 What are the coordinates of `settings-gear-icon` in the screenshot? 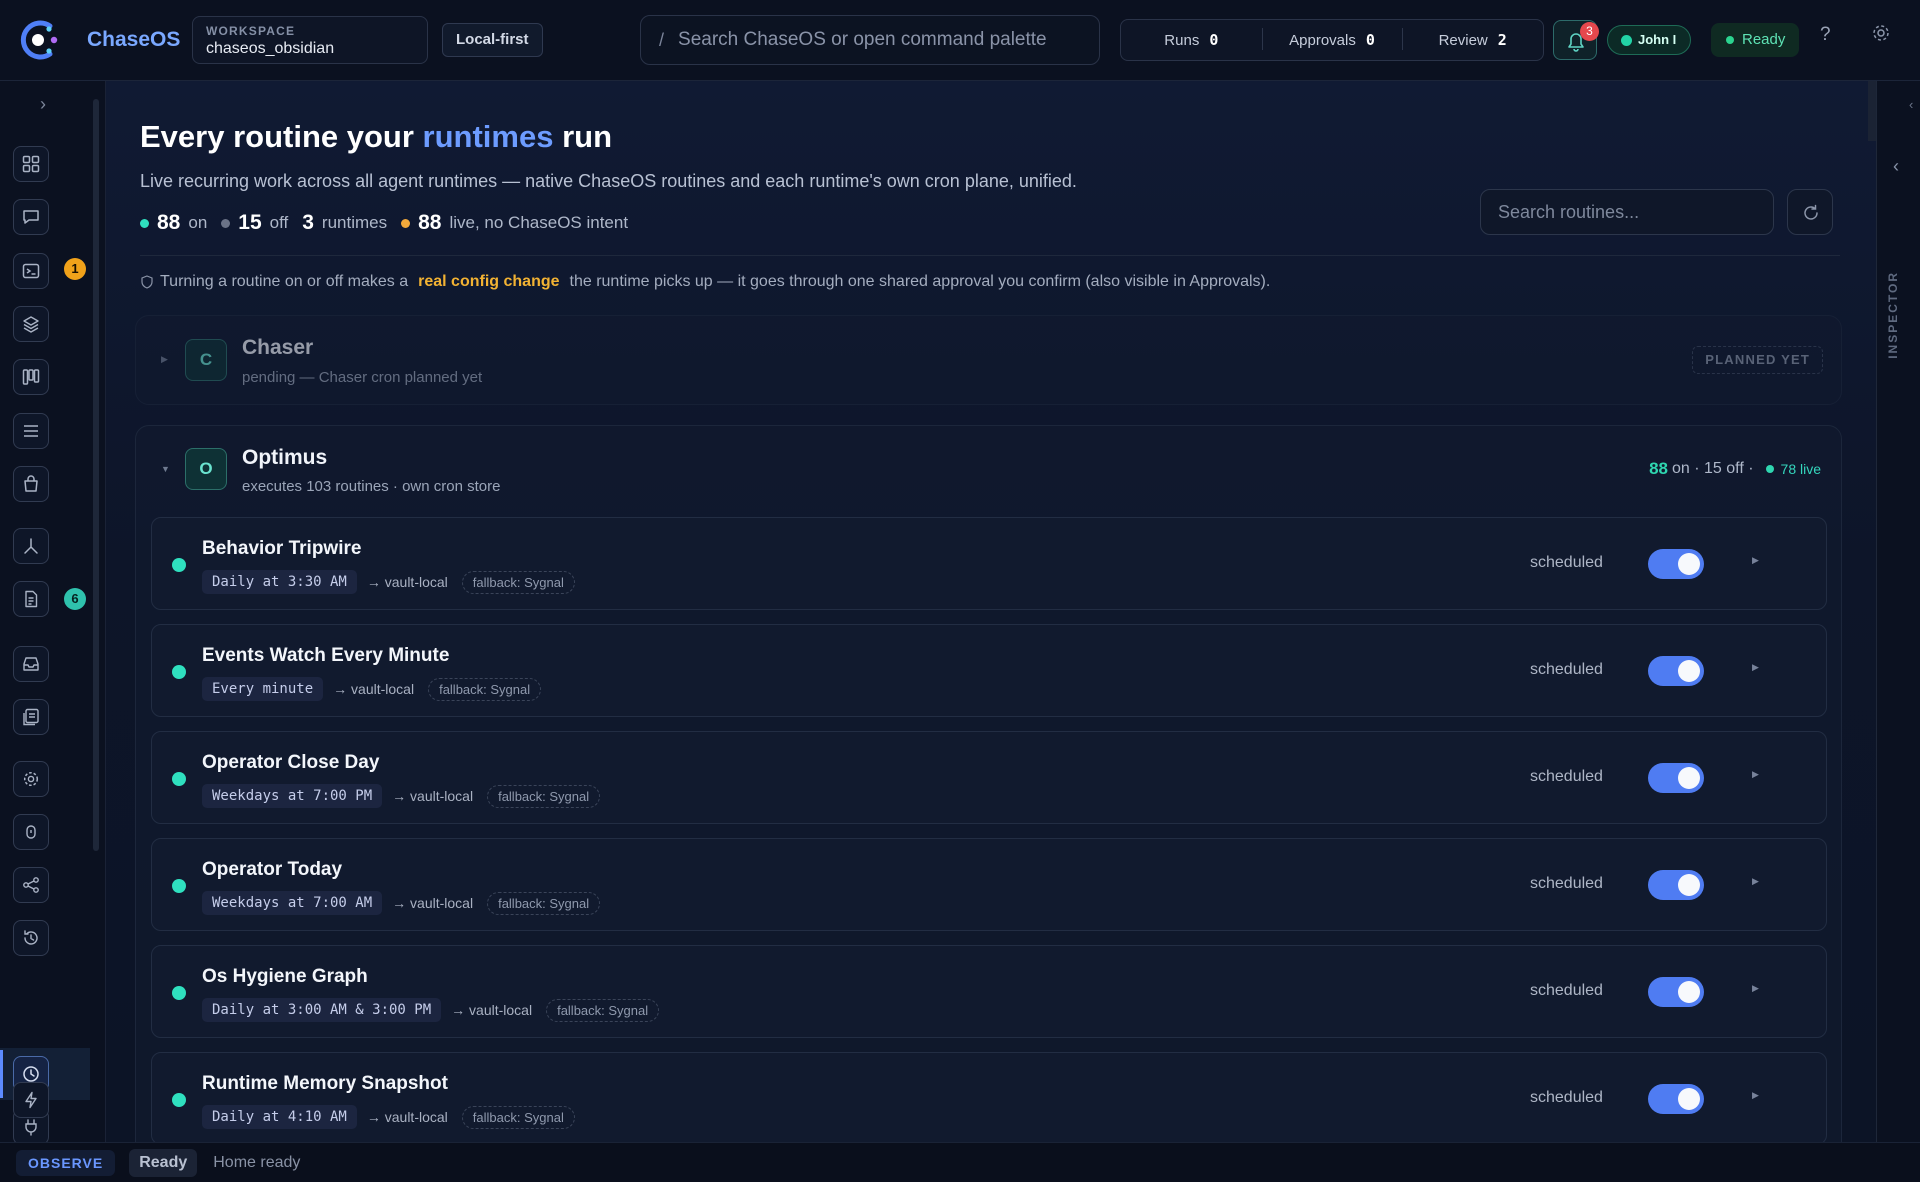 It's located at (1881, 33).